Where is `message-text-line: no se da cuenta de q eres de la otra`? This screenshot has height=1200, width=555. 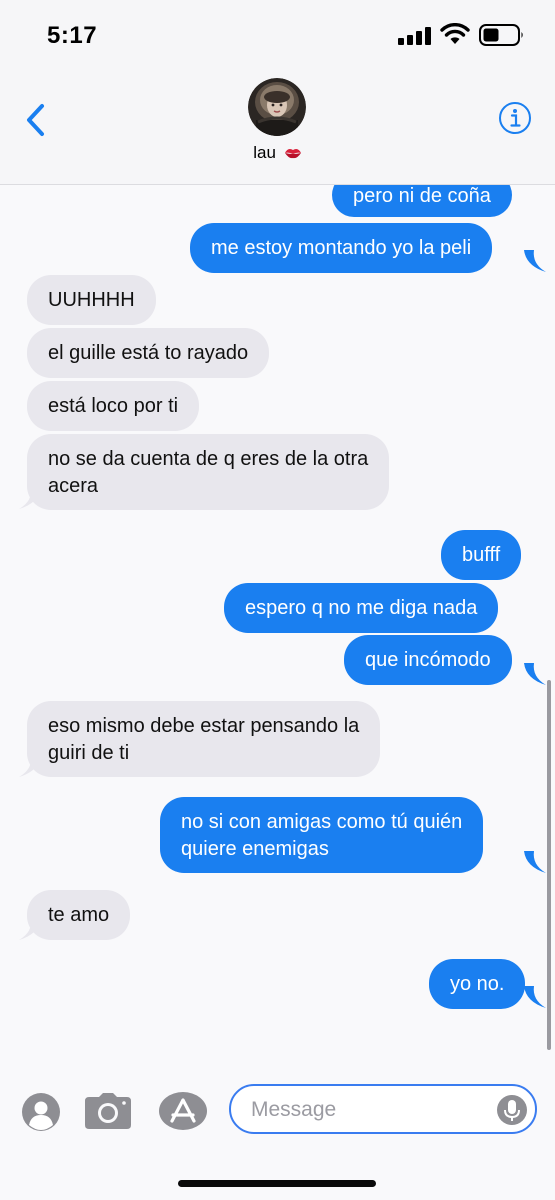
message-text-line: no se da cuenta de q eres de la otra is located at coordinates (208, 459).